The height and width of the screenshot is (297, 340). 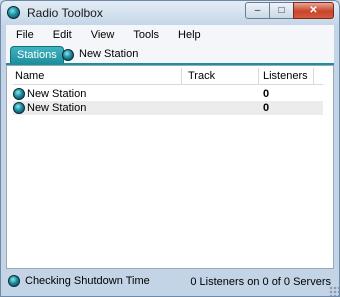 What do you see at coordinates (334, 291) in the screenshot?
I see `resize-grip` at bounding box center [334, 291].